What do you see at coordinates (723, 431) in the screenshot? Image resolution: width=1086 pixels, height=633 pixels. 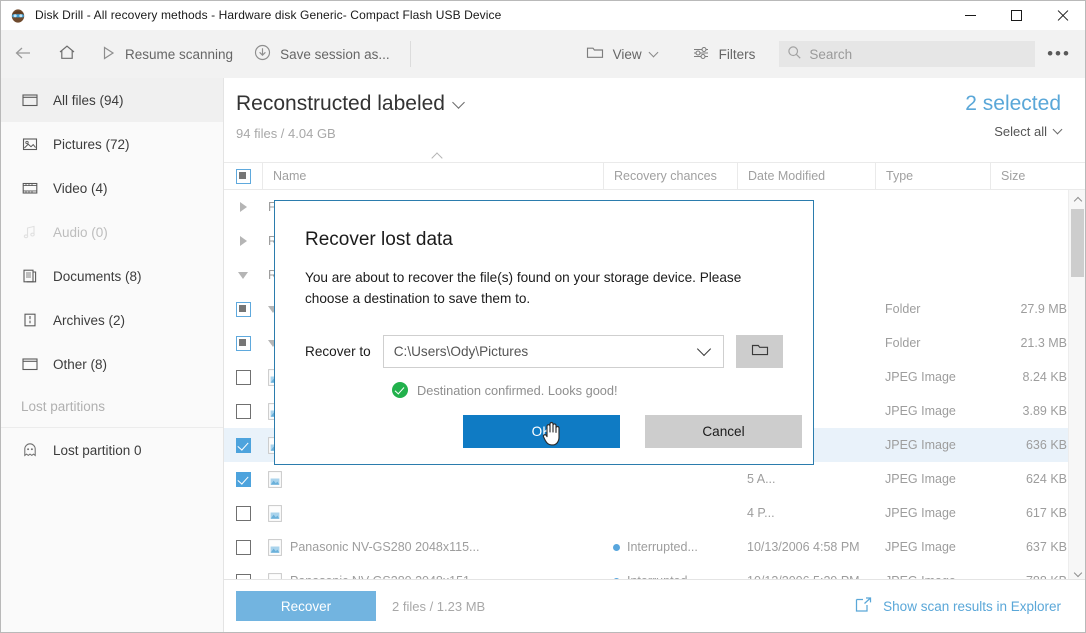 I see `cancel-button: Cancel` at bounding box center [723, 431].